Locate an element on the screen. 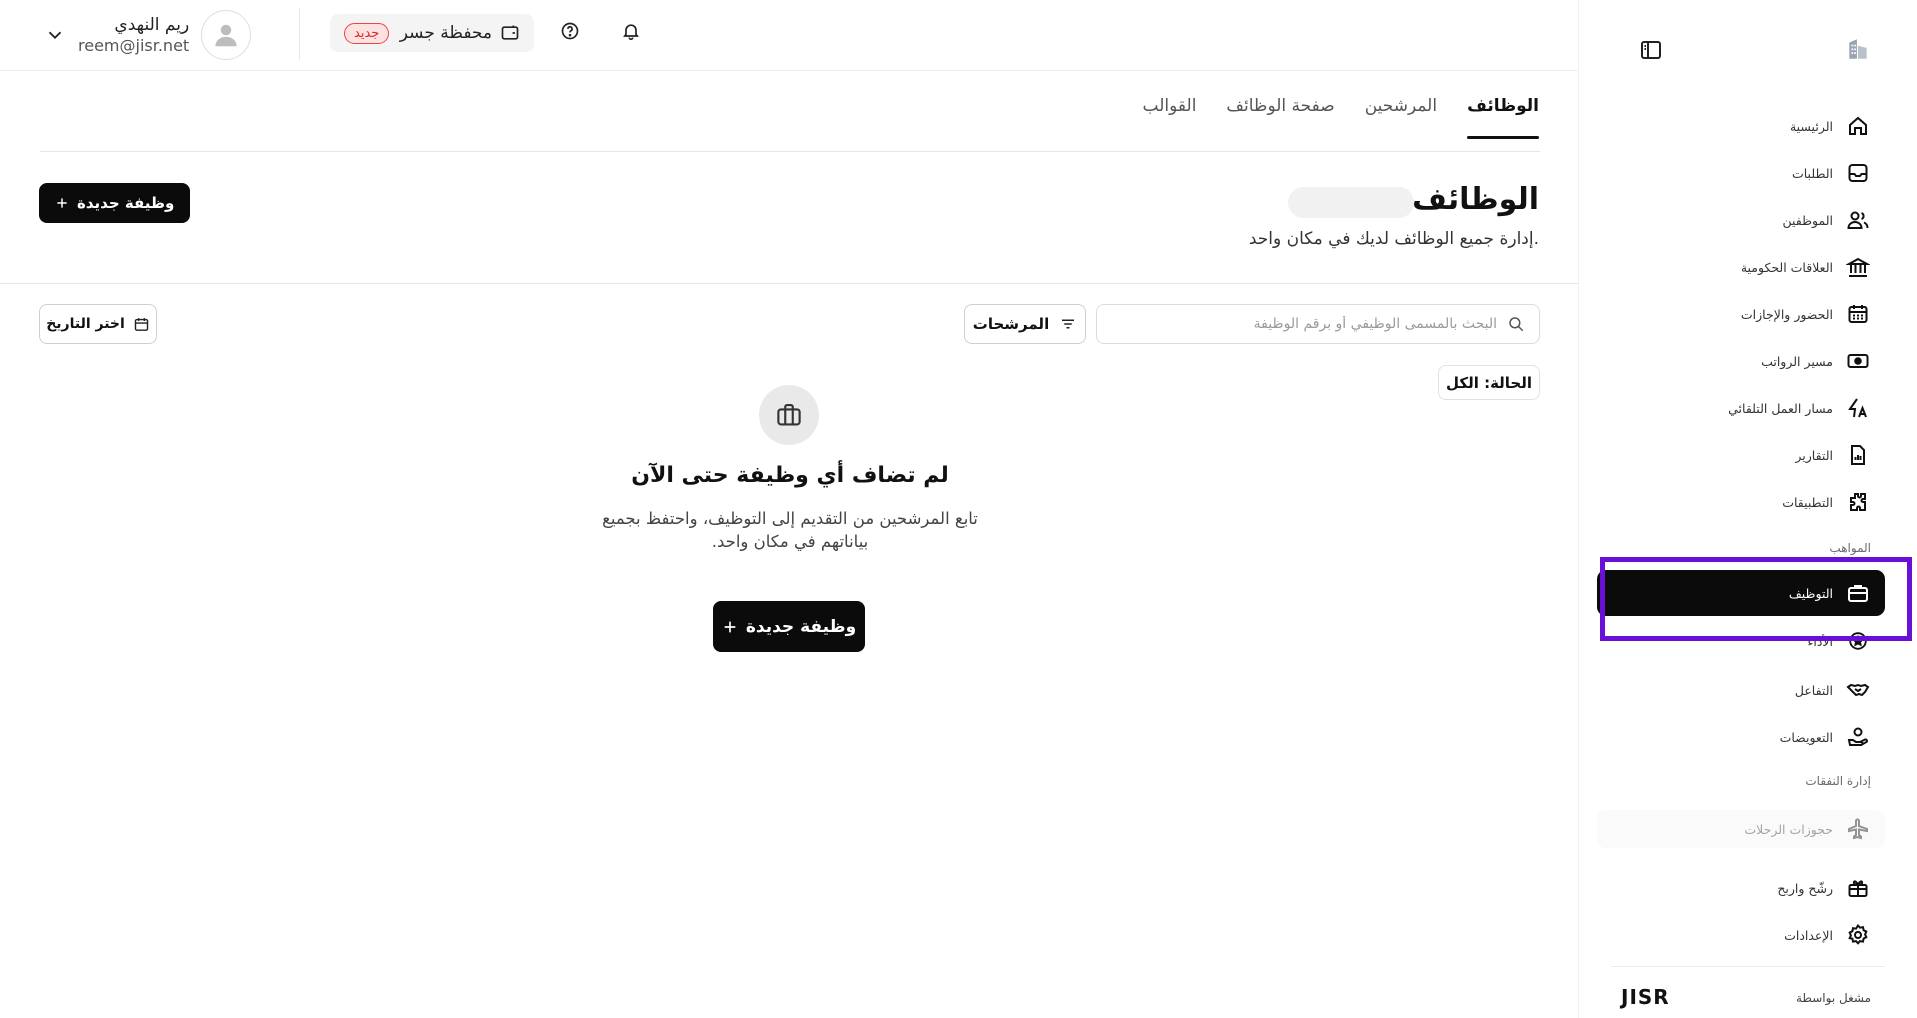 This screenshot has width=1917, height=1018. sidebar-item-automation: مسار العمل التلقائي is located at coordinates (1741, 408).